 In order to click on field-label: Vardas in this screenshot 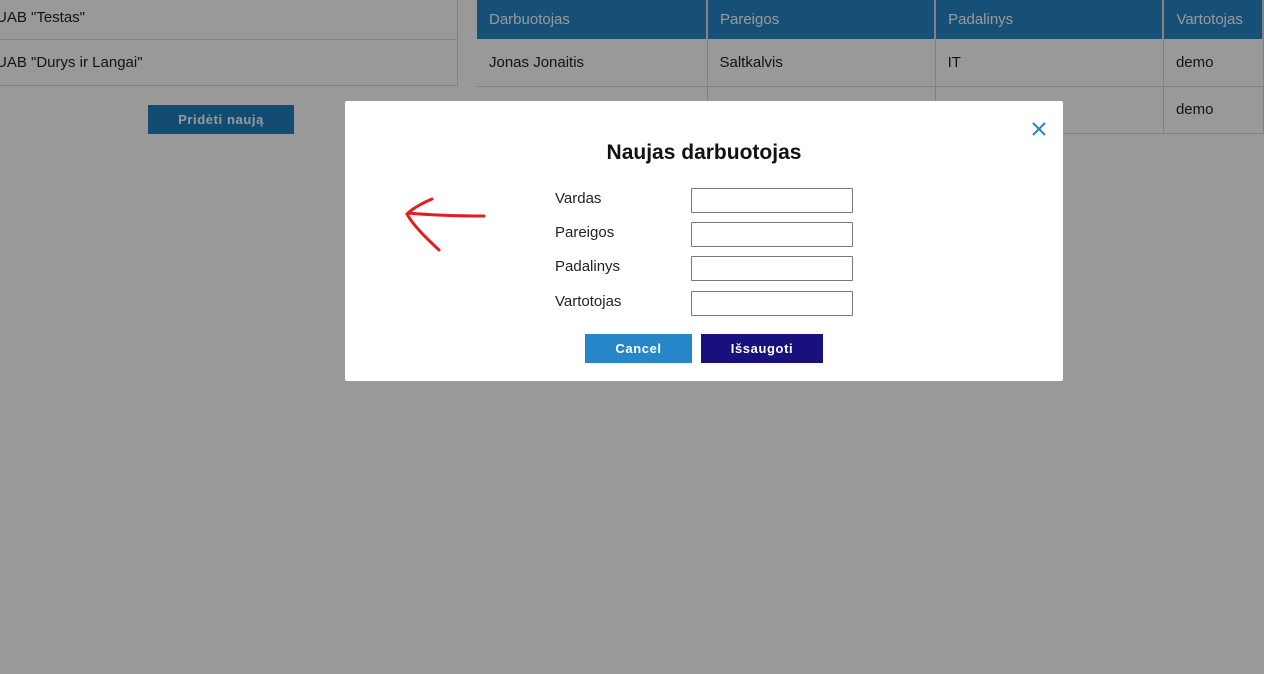, I will do `click(578, 198)`.